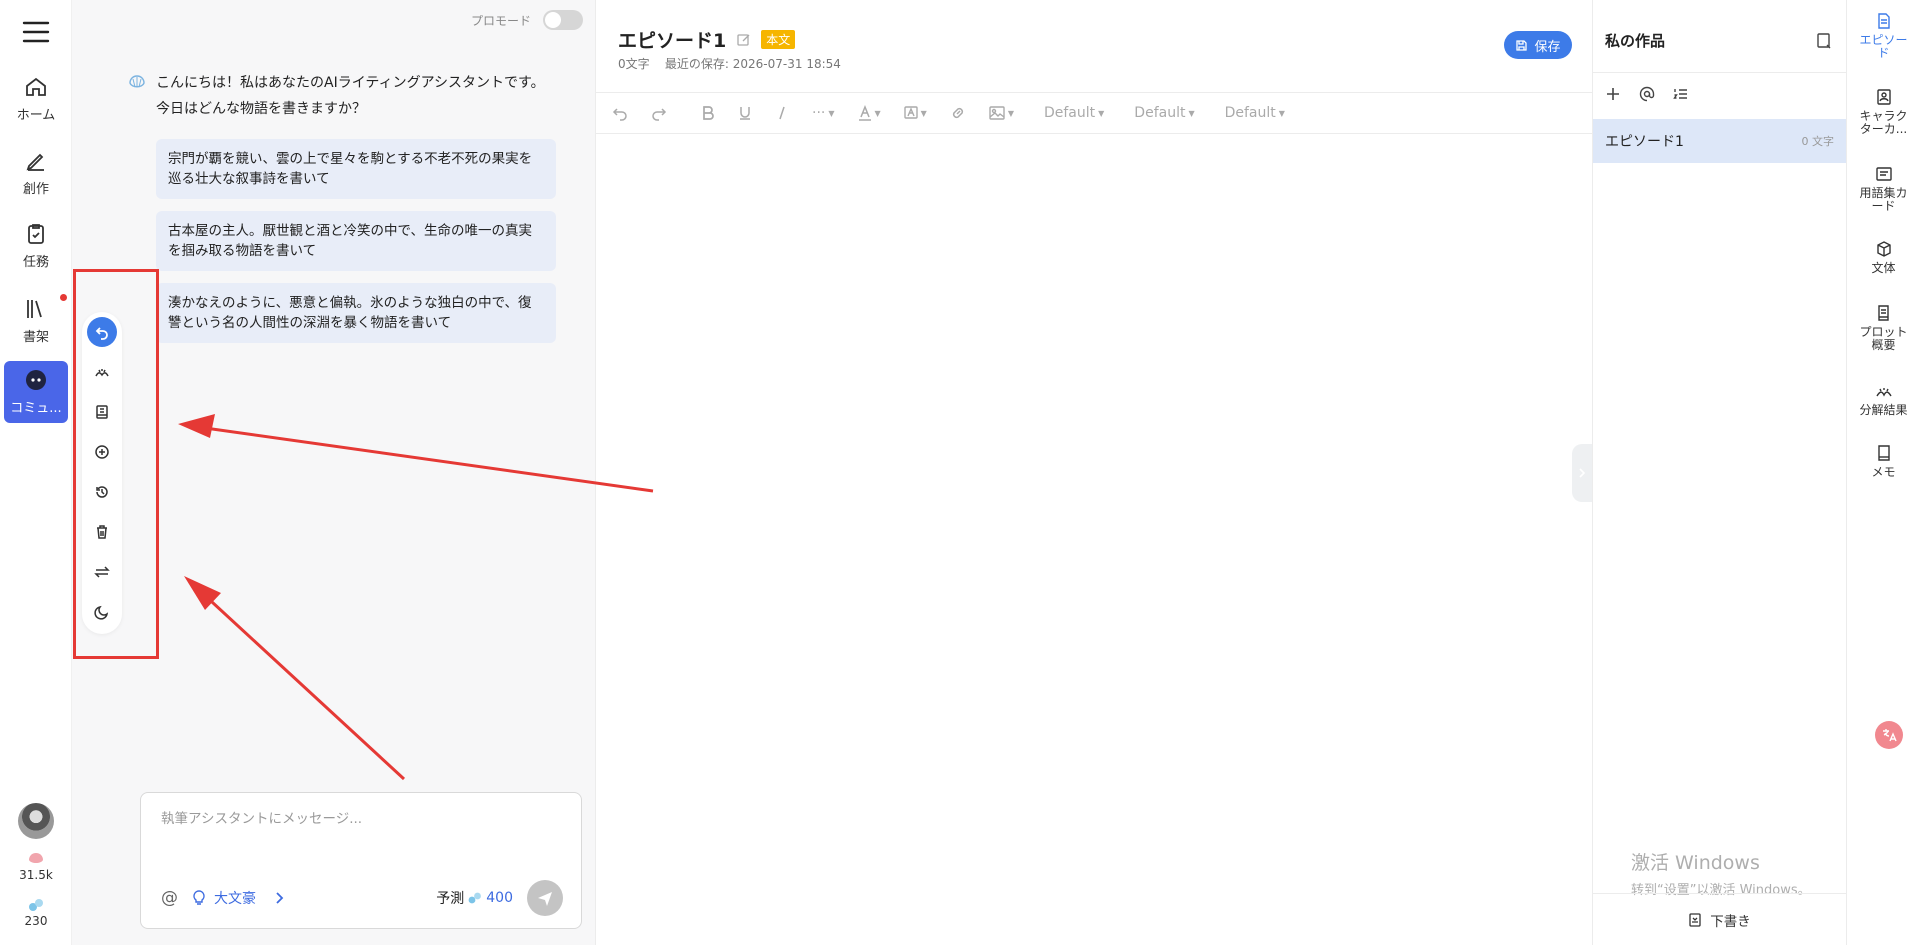  What do you see at coordinates (620, 113) in the screenshot?
I see `undo-icon` at bounding box center [620, 113].